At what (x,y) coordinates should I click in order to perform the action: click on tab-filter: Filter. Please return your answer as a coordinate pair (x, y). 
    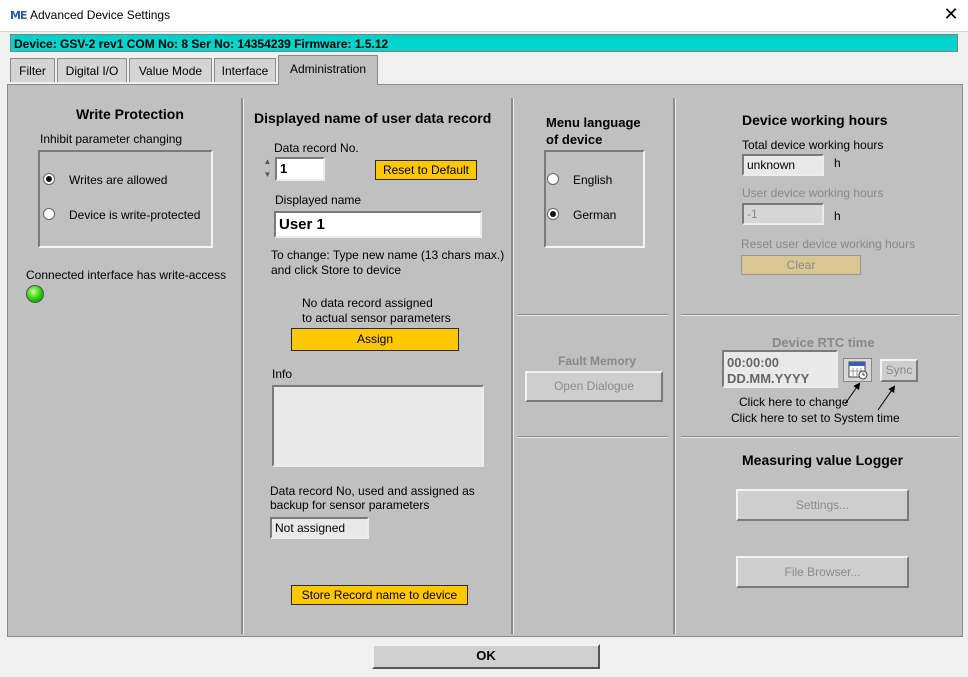
    Looking at the image, I should click on (32, 70).